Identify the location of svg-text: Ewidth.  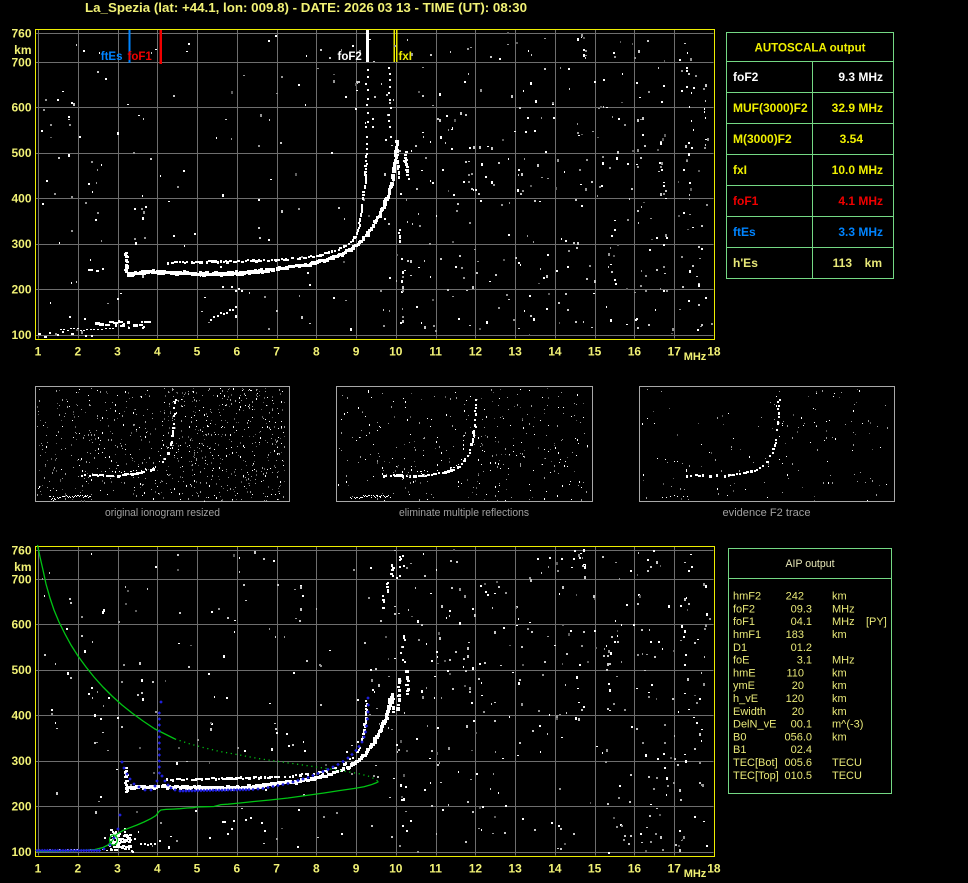
(749, 712).